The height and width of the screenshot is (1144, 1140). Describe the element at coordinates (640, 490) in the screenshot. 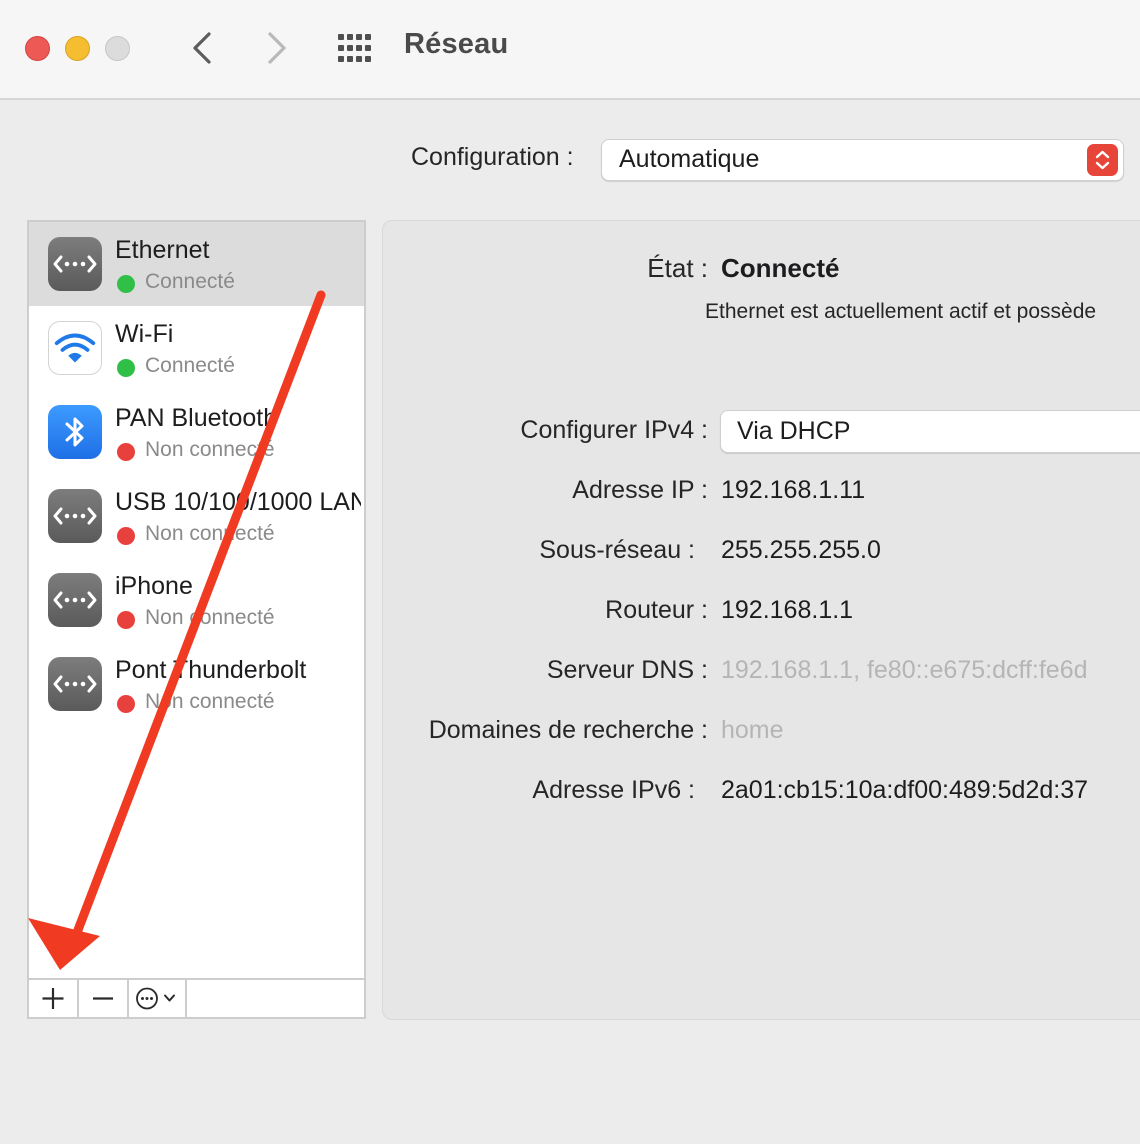

I see `ip-address-label: Adresse IP :` at that location.